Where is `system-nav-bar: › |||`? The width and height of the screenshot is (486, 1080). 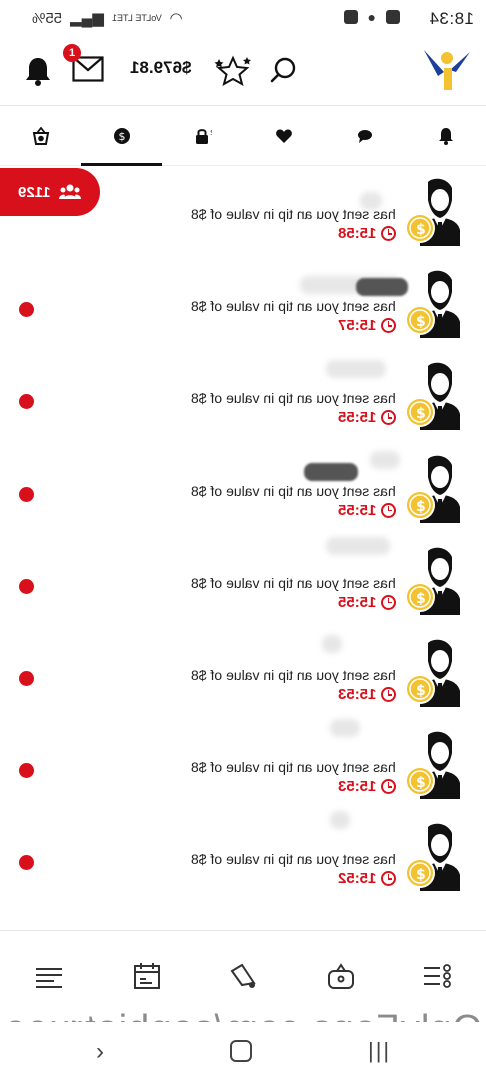
system-nav-bar: › ||| is located at coordinates (243, 1051).